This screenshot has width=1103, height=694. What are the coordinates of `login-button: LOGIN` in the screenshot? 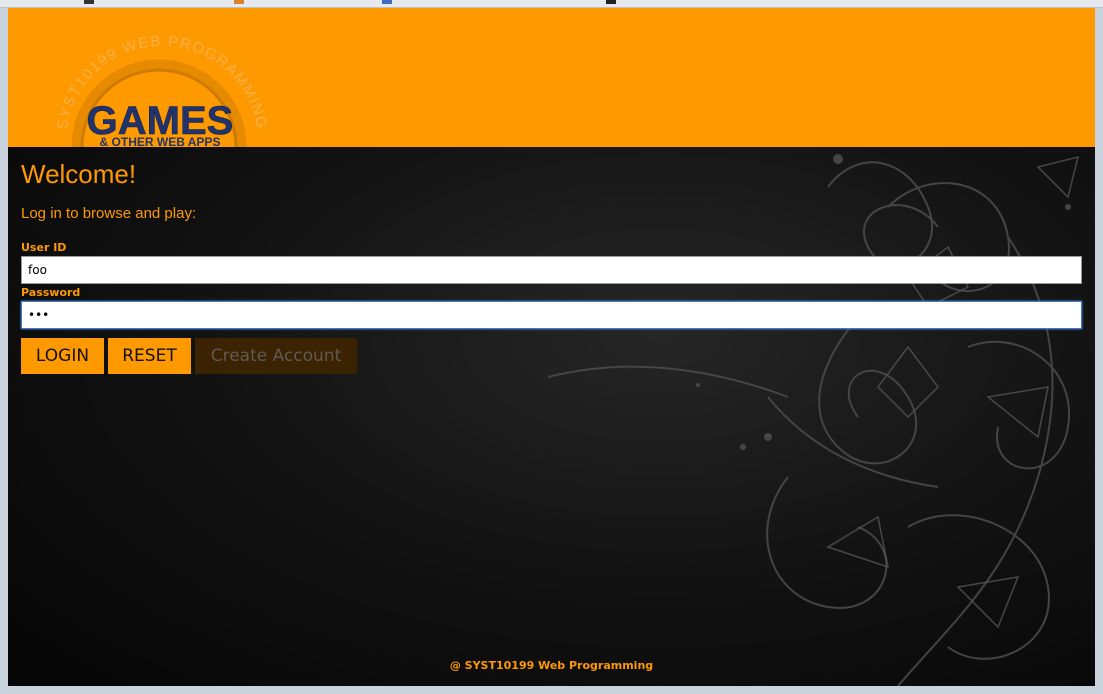 It's located at (62, 356).